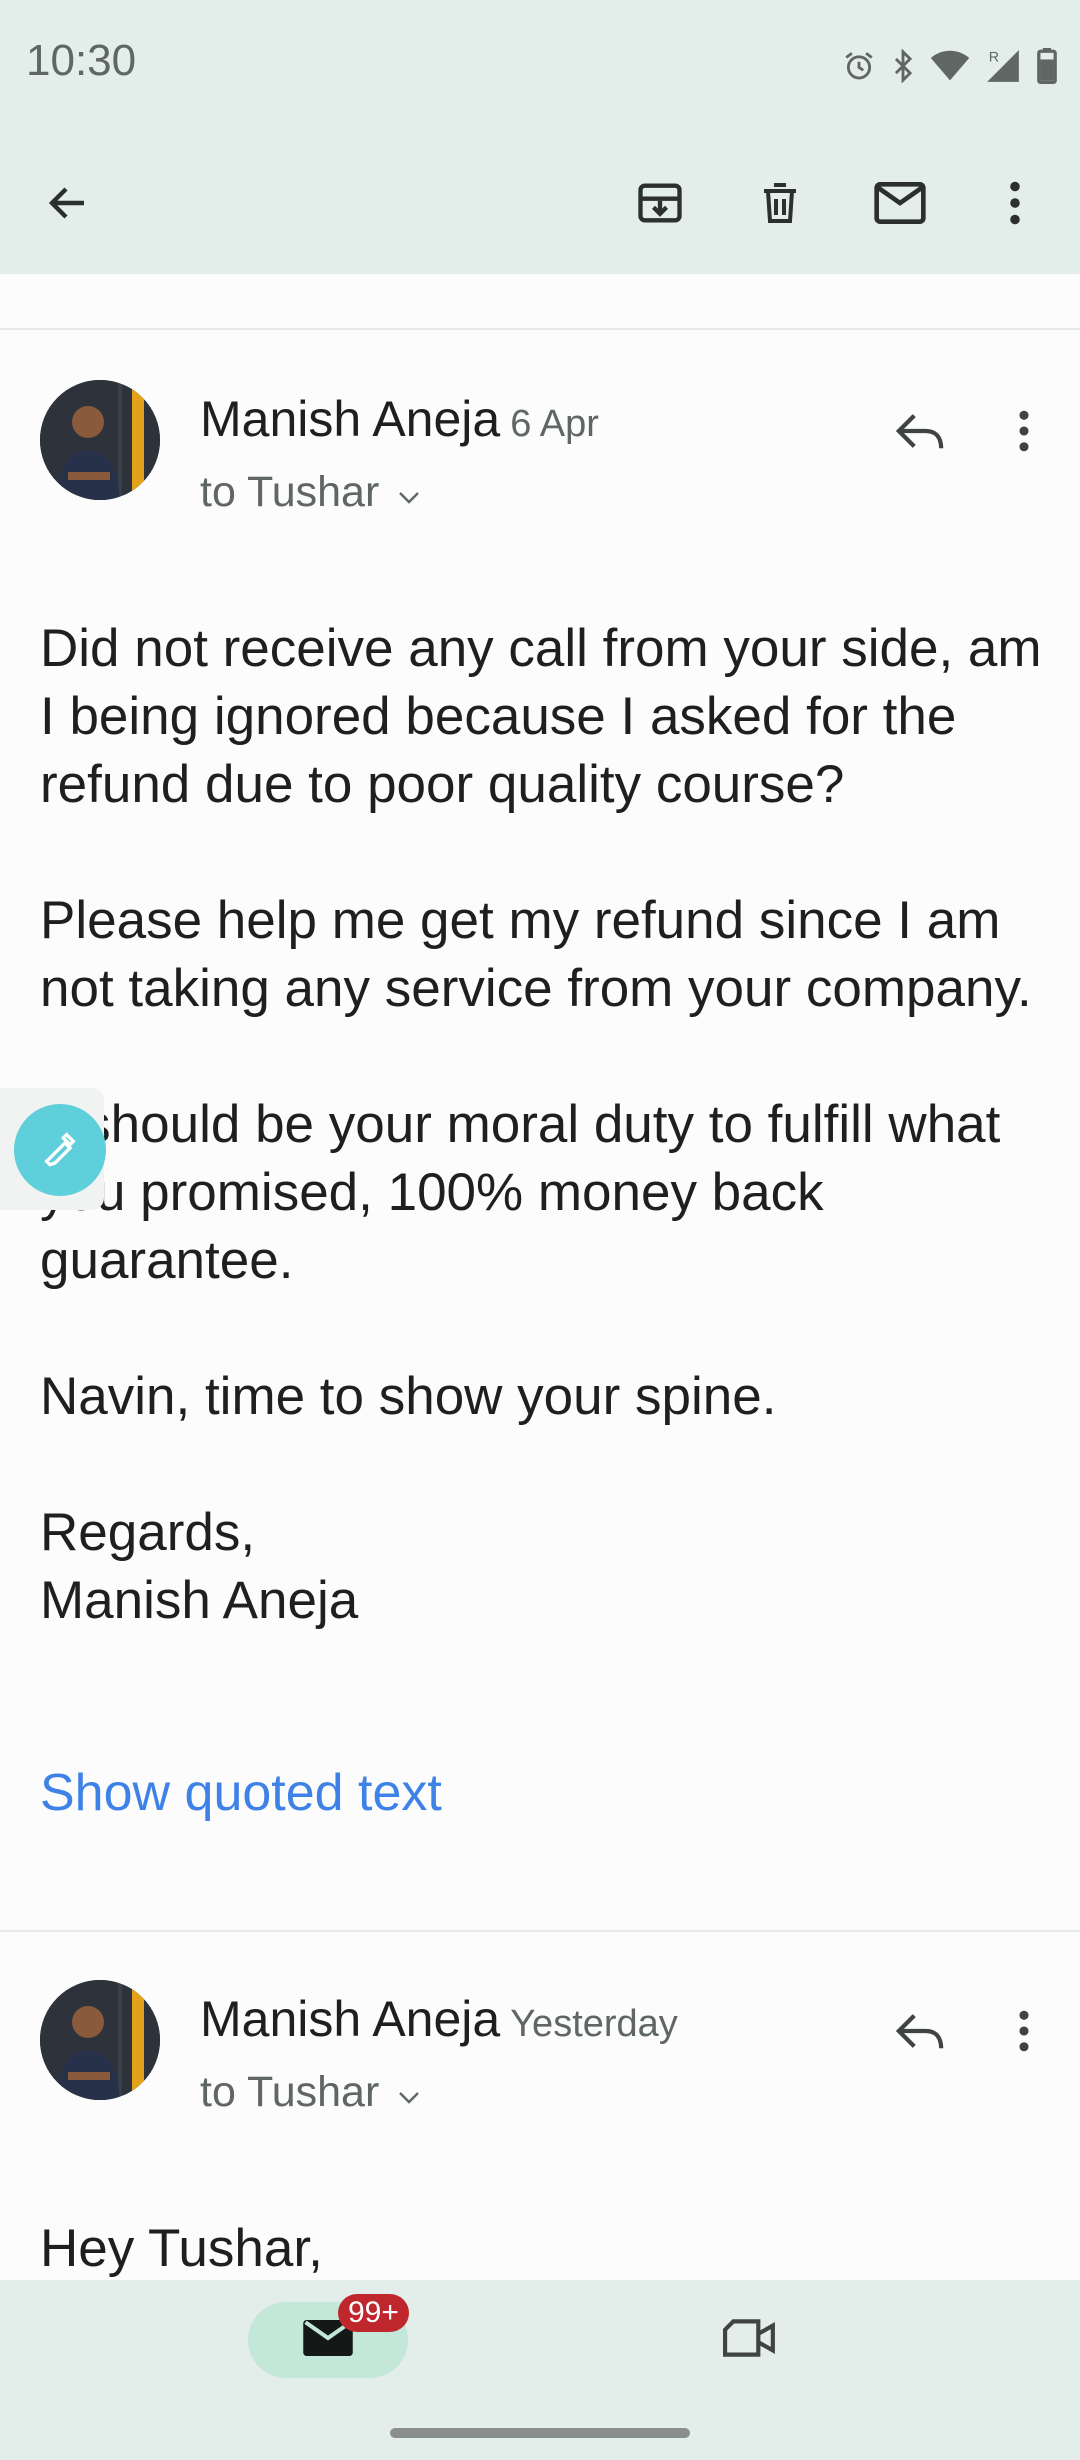 This screenshot has height=2460, width=1080. I want to click on message-body: Hey Tushar,, so click(545, 2249).